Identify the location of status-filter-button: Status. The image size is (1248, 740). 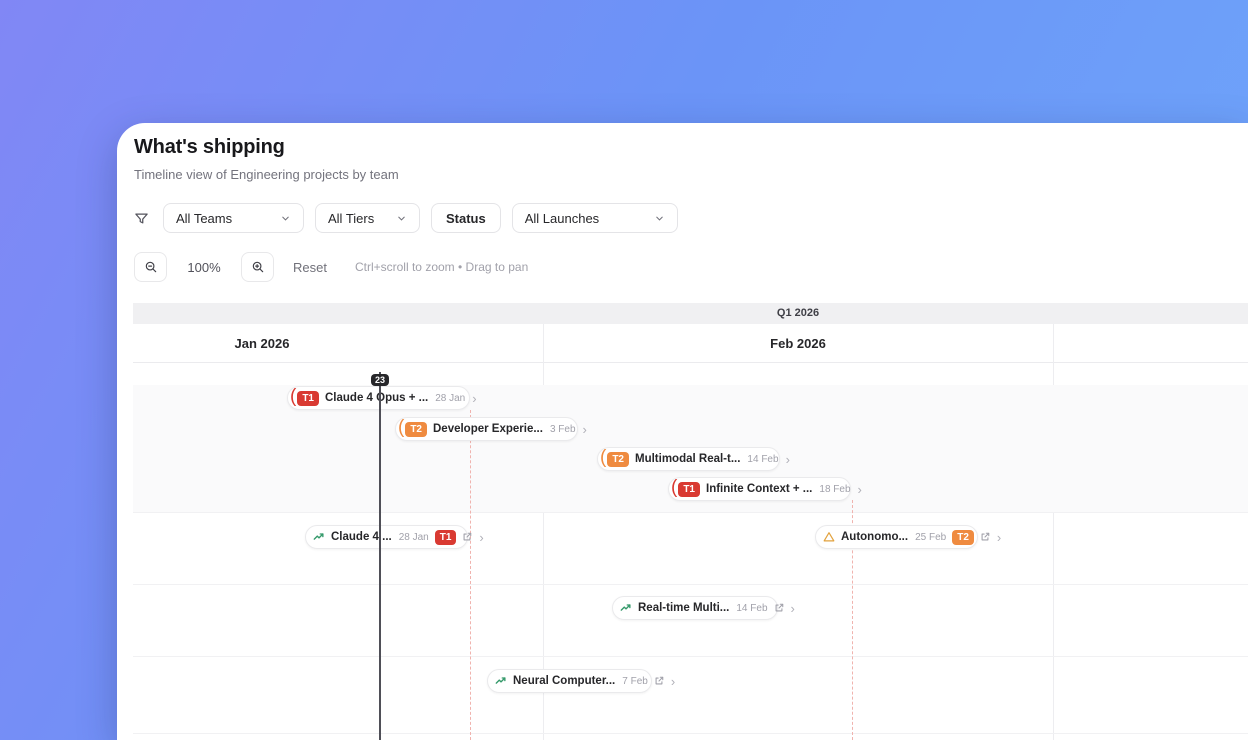
(466, 218).